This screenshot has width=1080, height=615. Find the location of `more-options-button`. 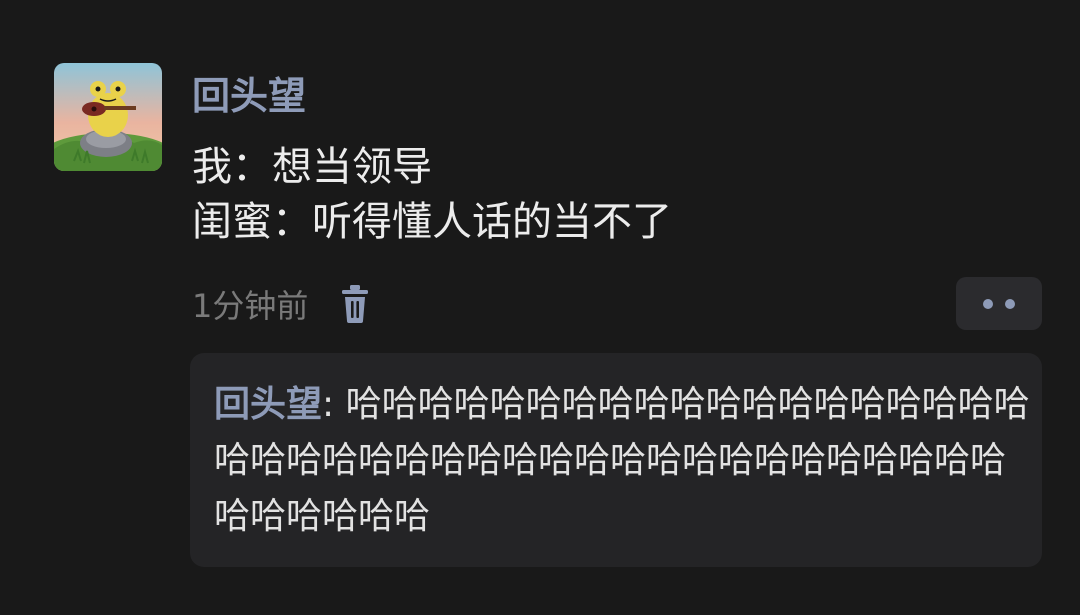

more-options-button is located at coordinates (999, 303).